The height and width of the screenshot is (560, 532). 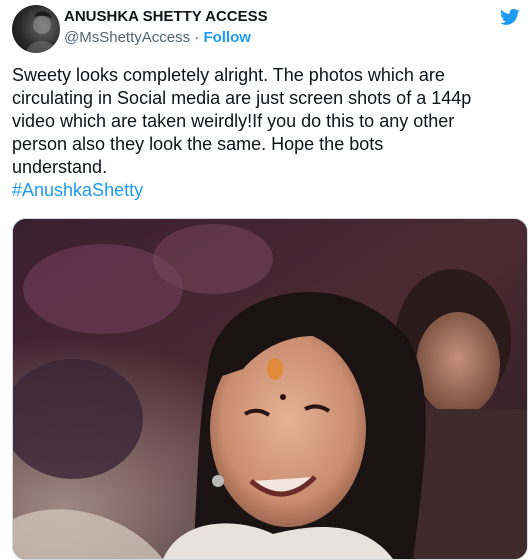 I want to click on avatar, so click(x=36, y=29).